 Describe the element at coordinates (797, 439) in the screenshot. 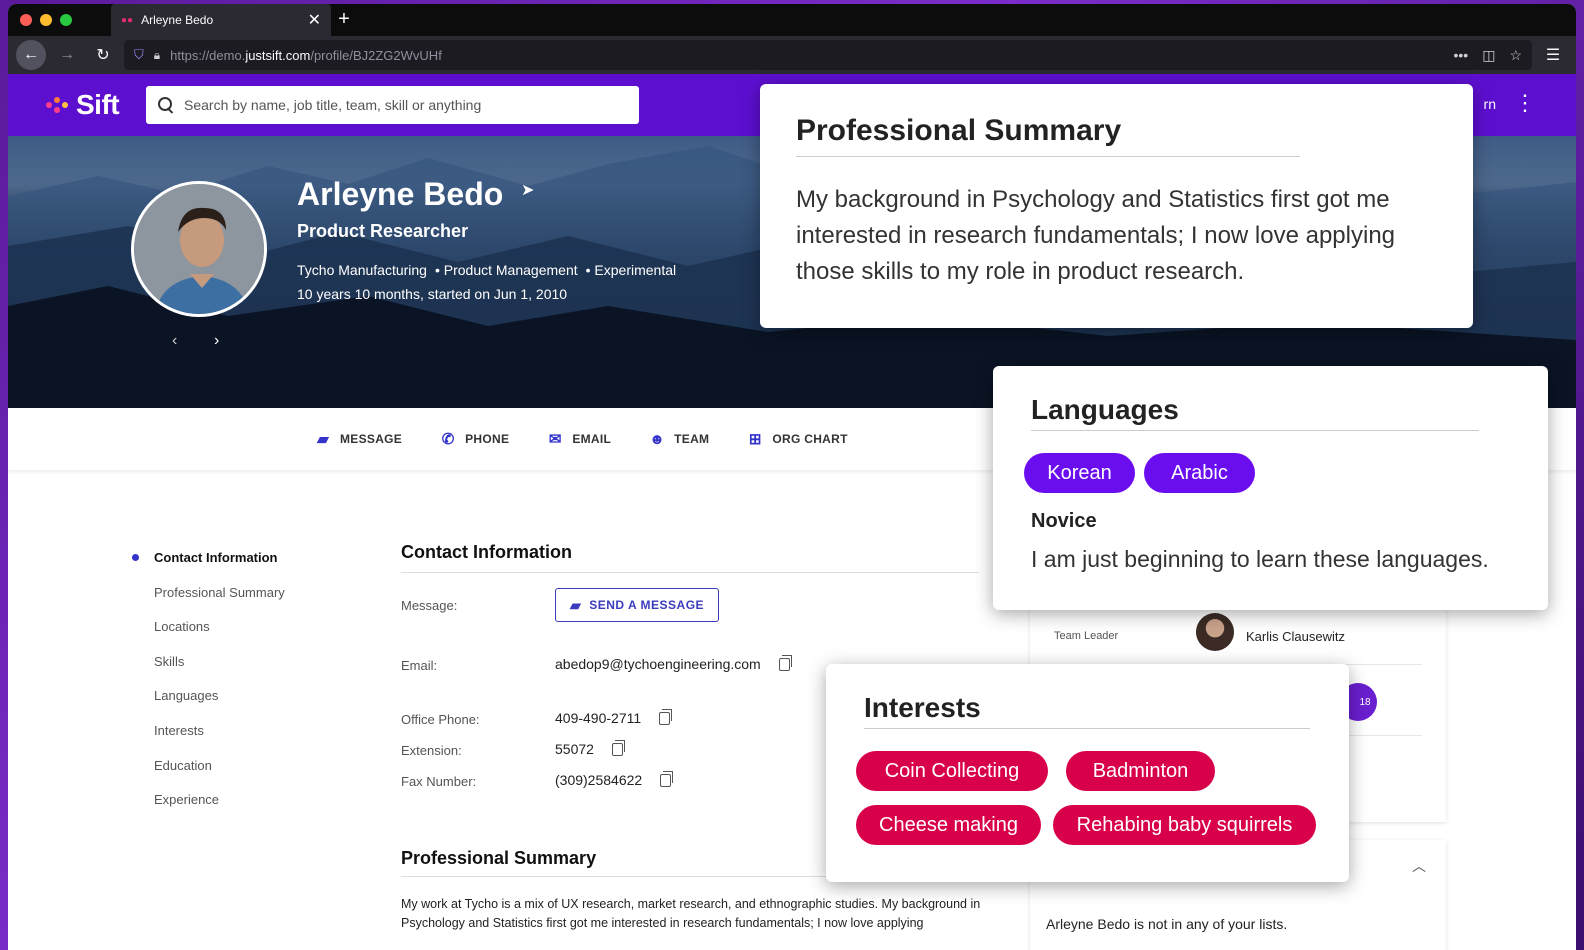

I see `org-chart-action-button: ⊞ ORG CHART` at that location.